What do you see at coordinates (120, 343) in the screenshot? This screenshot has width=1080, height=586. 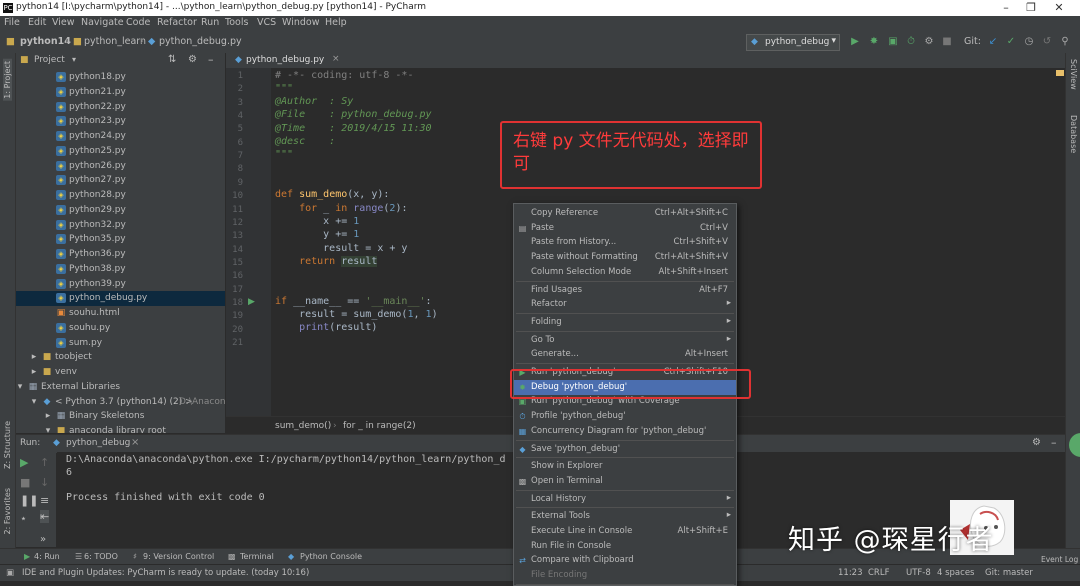 I see `project-tree-item: ◈sum.py` at bounding box center [120, 343].